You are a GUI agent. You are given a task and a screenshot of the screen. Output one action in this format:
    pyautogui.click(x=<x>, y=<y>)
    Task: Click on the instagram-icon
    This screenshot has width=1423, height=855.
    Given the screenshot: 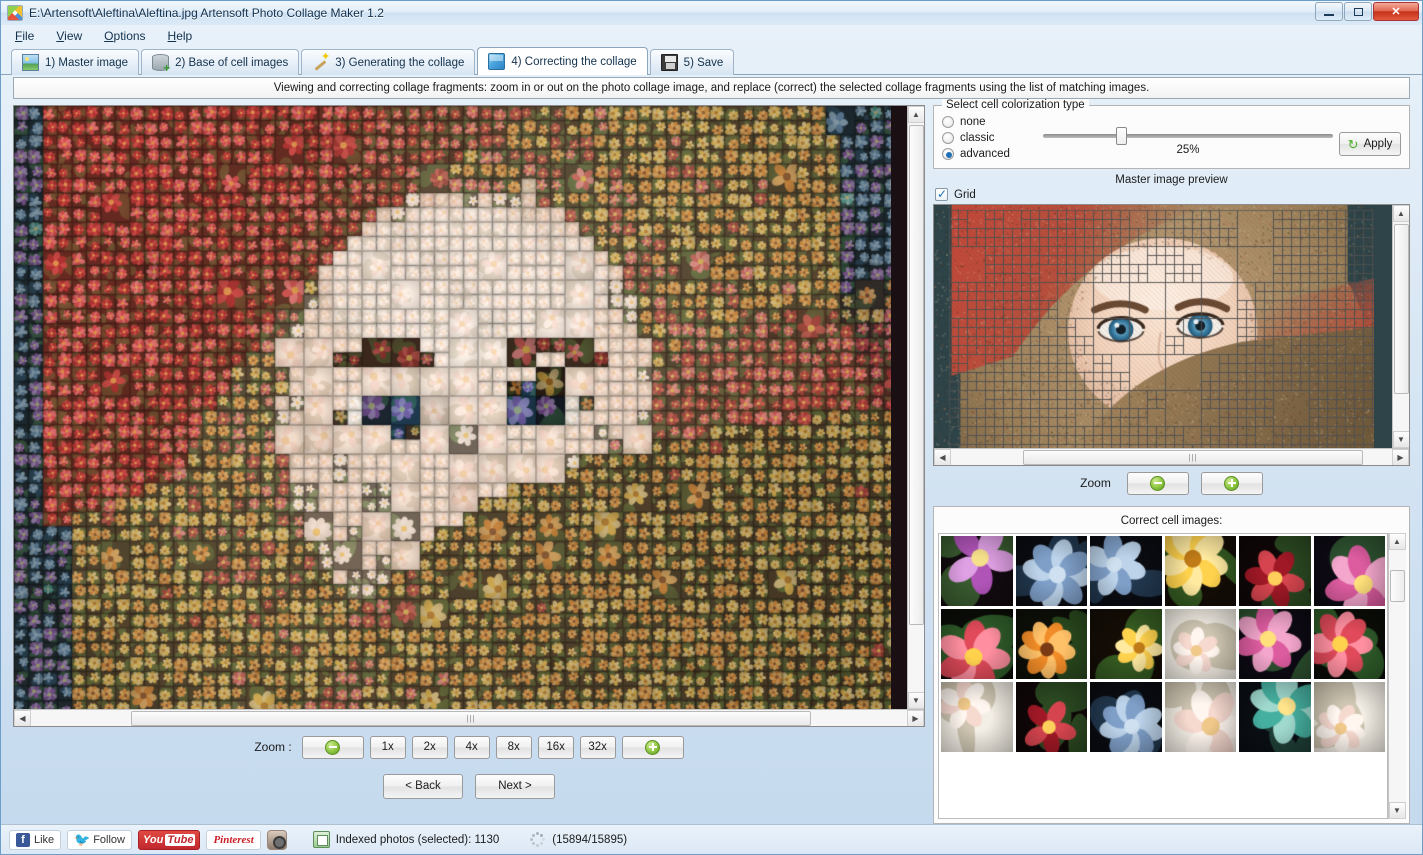 What is the action you would take?
    pyautogui.click(x=276, y=839)
    